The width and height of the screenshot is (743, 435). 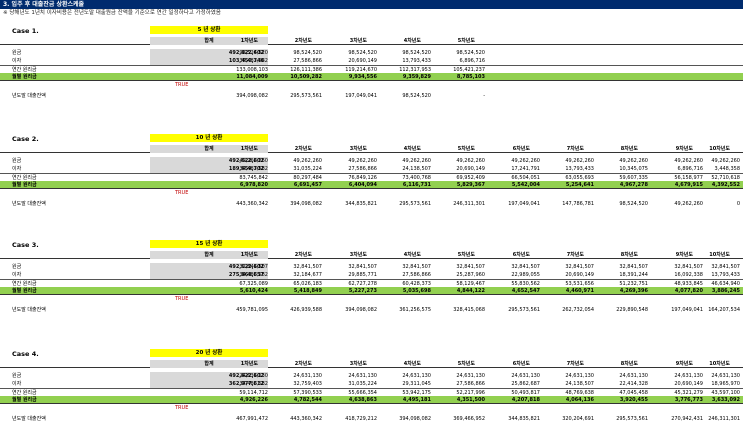 What do you see at coordinates (371, 4) in the screenshot?
I see `page-title: 3. 입주 후 대출잔금 상환스케줄` at bounding box center [371, 4].